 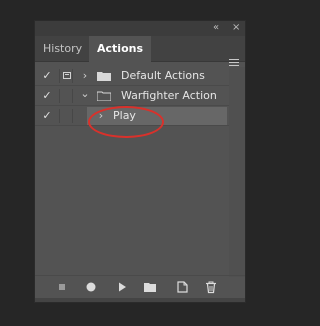 What do you see at coordinates (211, 287) in the screenshot?
I see `trash-icon` at bounding box center [211, 287].